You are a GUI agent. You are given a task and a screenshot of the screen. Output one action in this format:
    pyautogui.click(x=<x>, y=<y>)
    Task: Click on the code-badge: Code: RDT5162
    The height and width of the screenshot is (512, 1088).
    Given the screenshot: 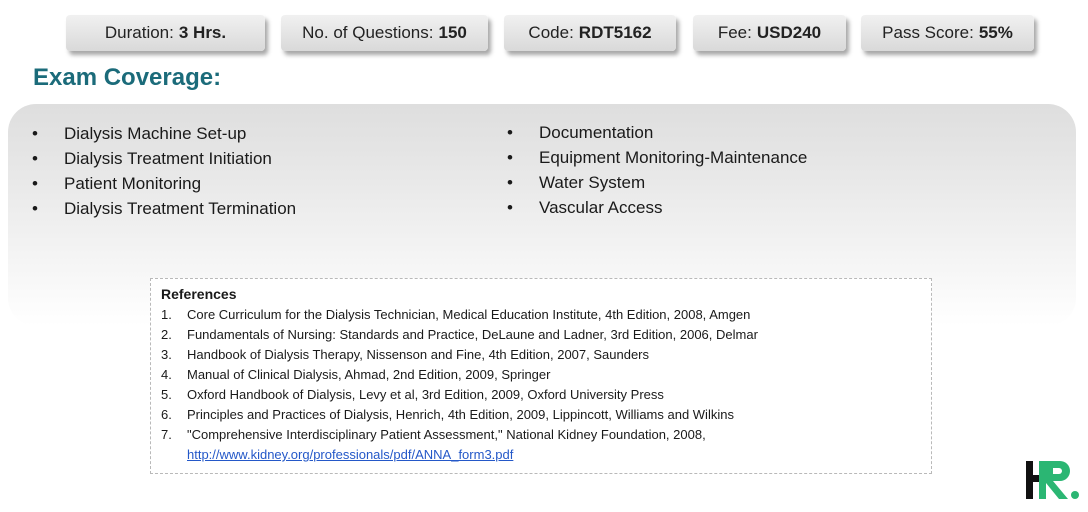 What is the action you would take?
    pyautogui.click(x=590, y=33)
    